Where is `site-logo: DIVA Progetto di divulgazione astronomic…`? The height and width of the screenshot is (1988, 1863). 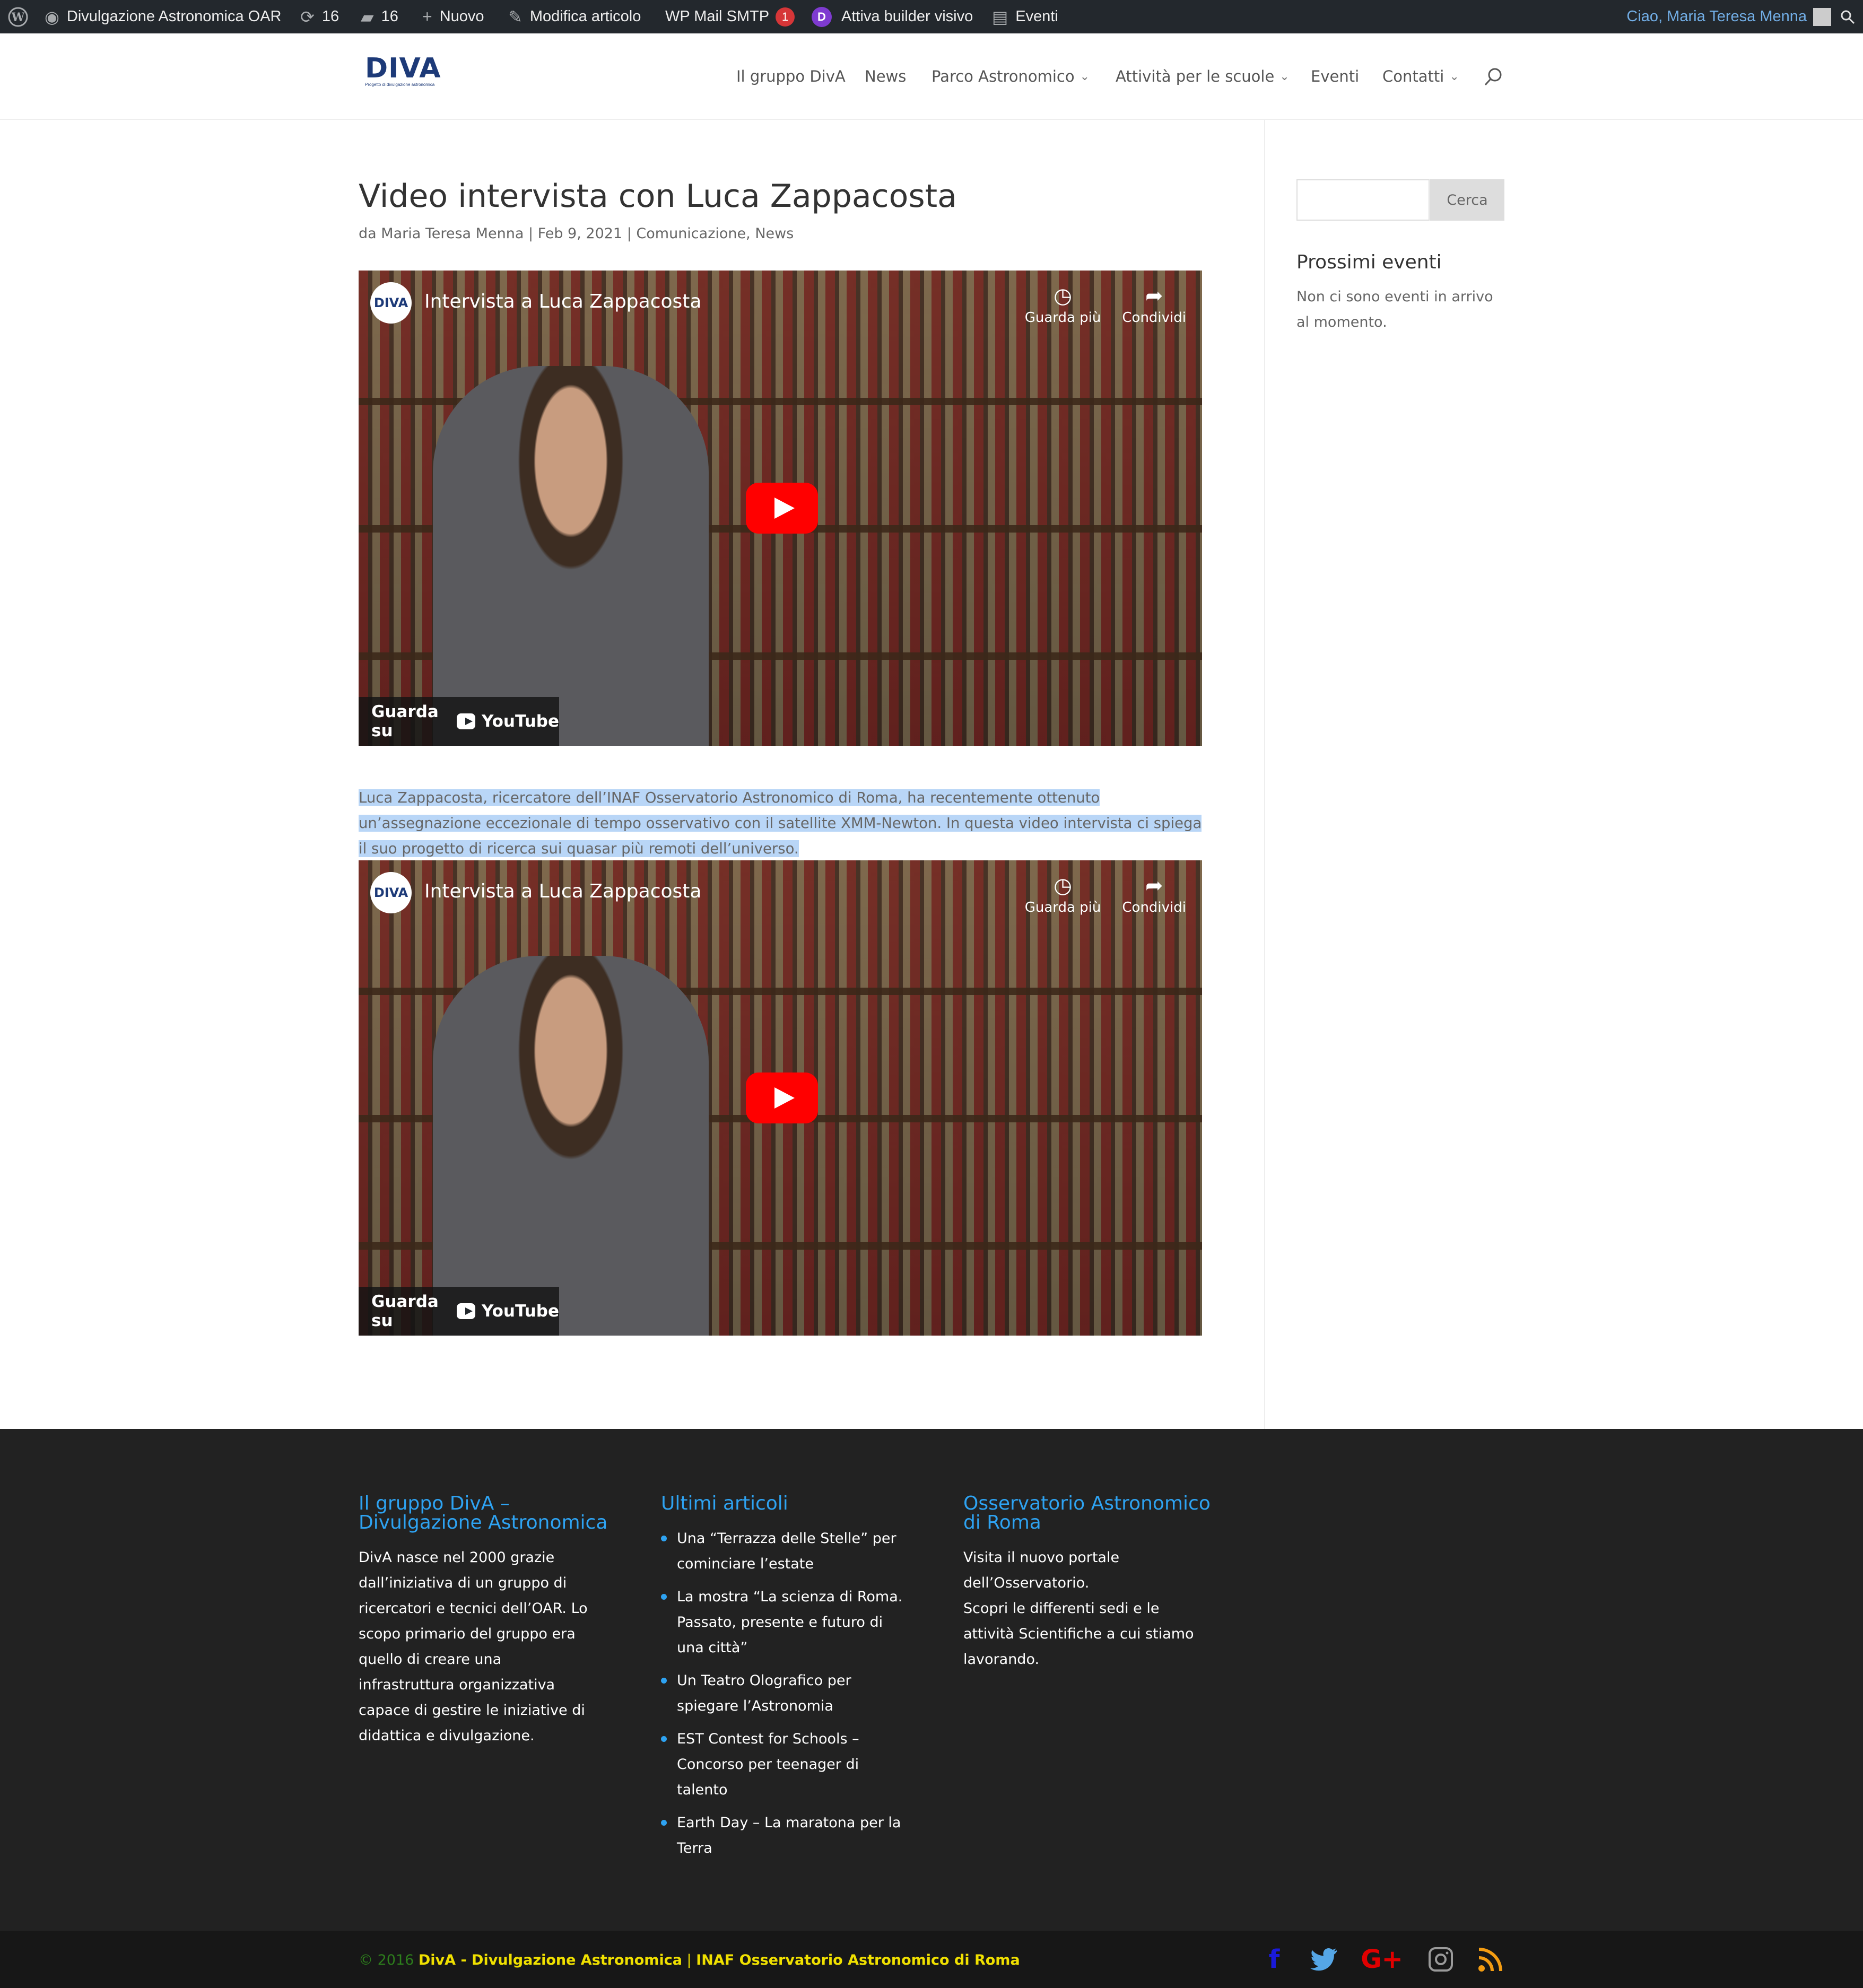
site-logo: DIVA Progetto di divulgazione astronomic… is located at coordinates (403, 71).